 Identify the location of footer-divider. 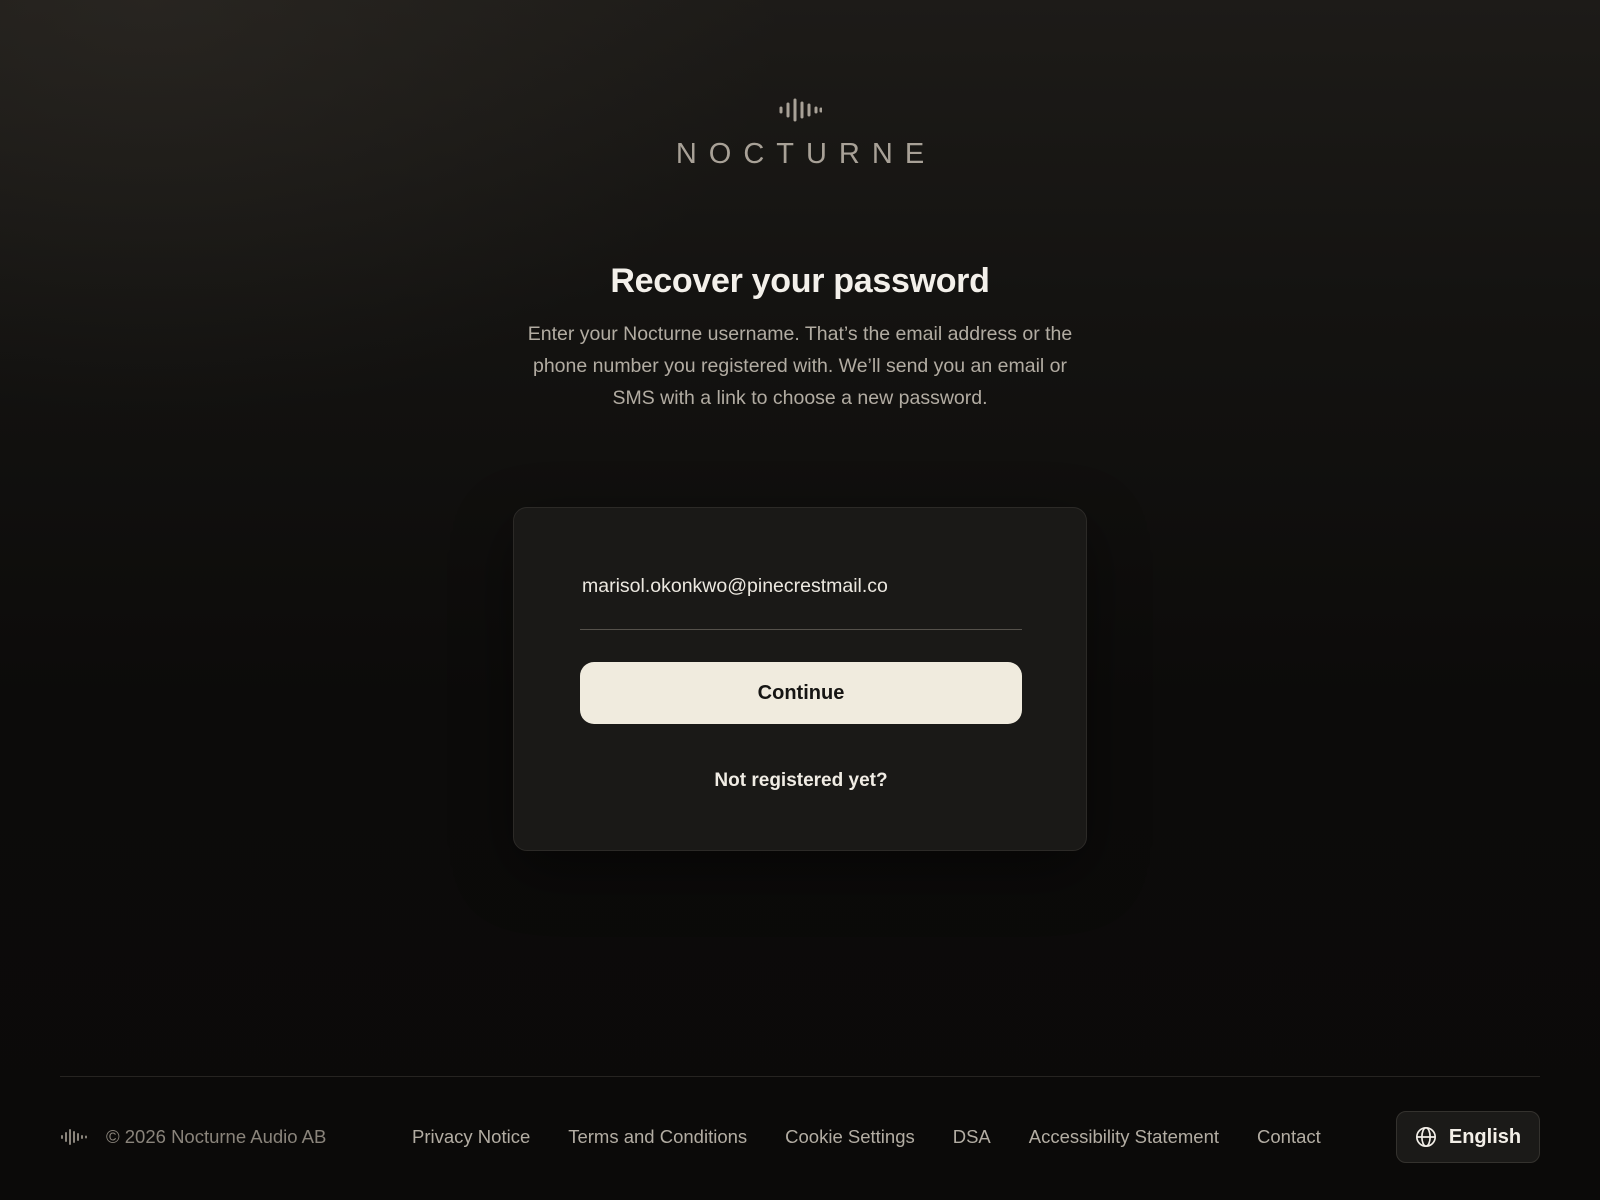
(800, 1076).